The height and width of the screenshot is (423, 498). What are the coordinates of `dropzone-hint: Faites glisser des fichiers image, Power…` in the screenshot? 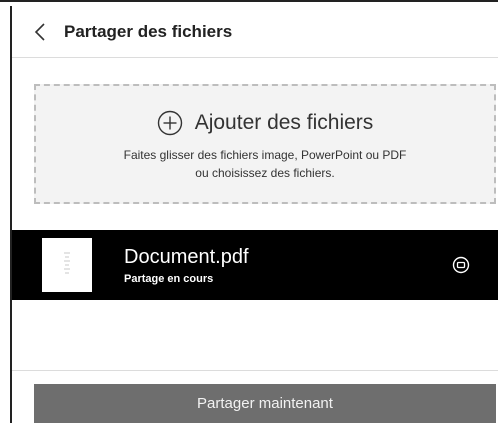 It's located at (265, 164).